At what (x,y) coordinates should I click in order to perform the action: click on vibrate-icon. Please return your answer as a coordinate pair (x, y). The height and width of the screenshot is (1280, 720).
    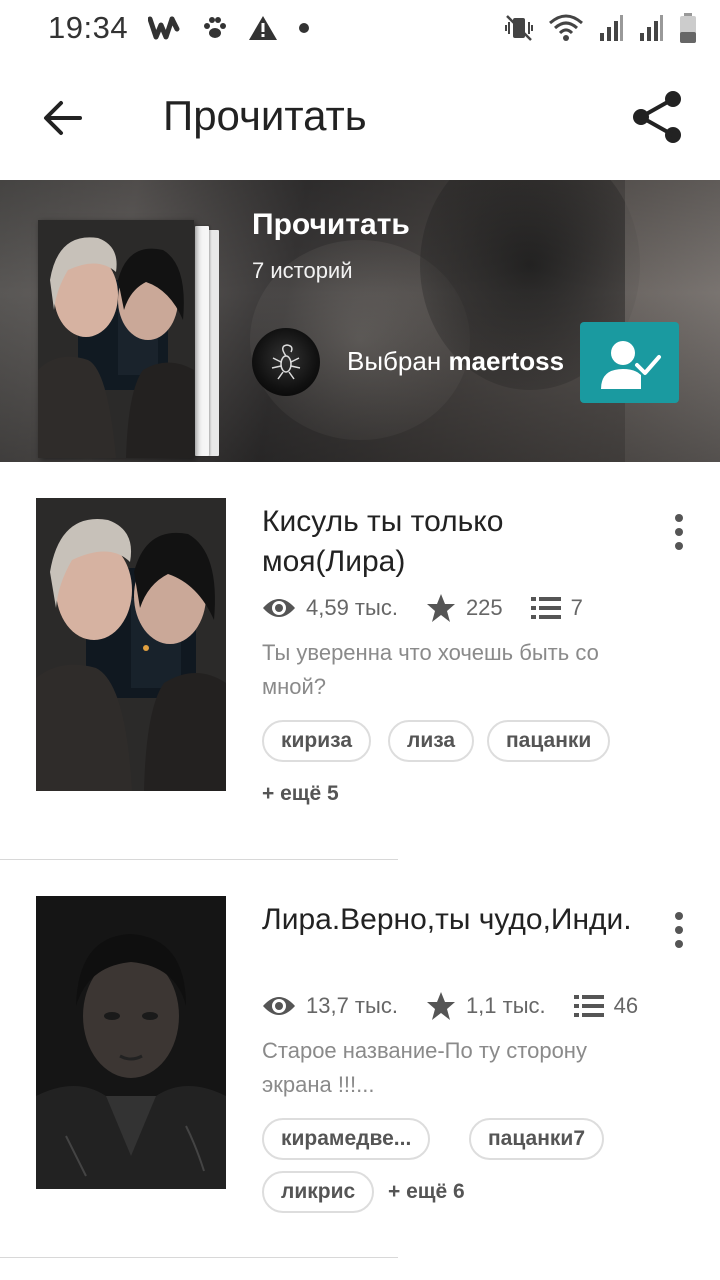
    Looking at the image, I should click on (519, 28).